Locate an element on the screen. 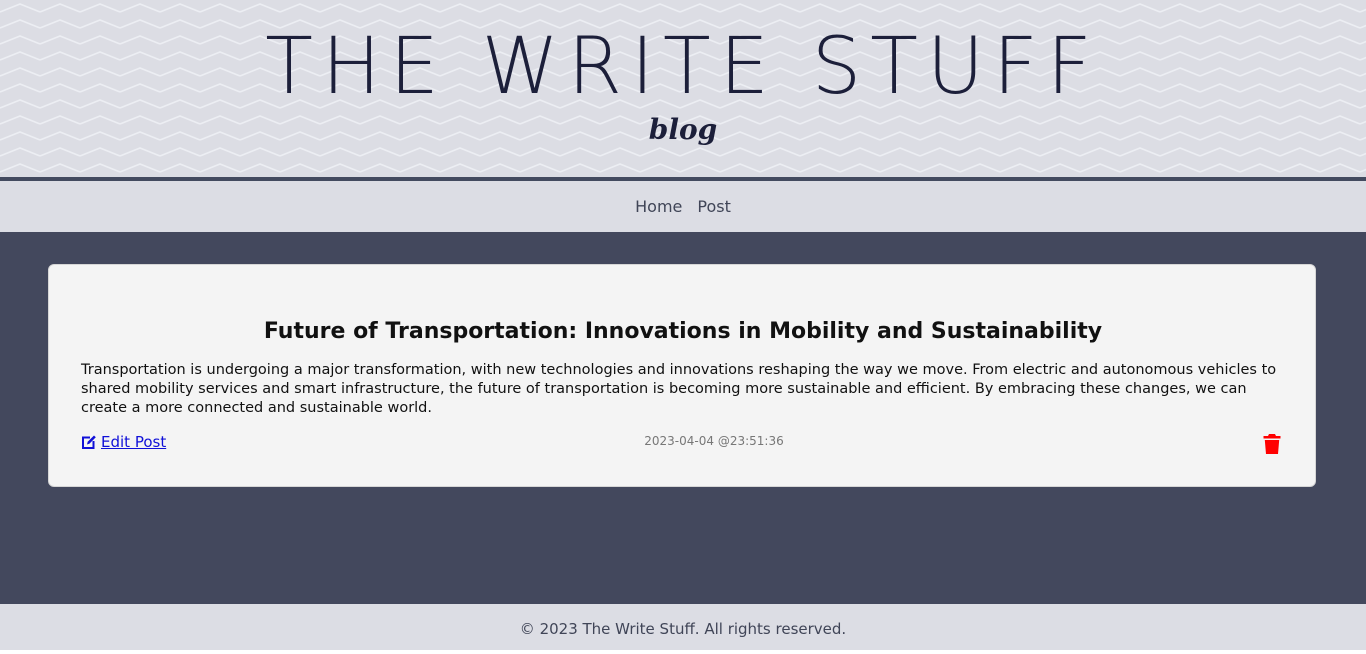  site-subtitle: blog is located at coordinates (683, 129).